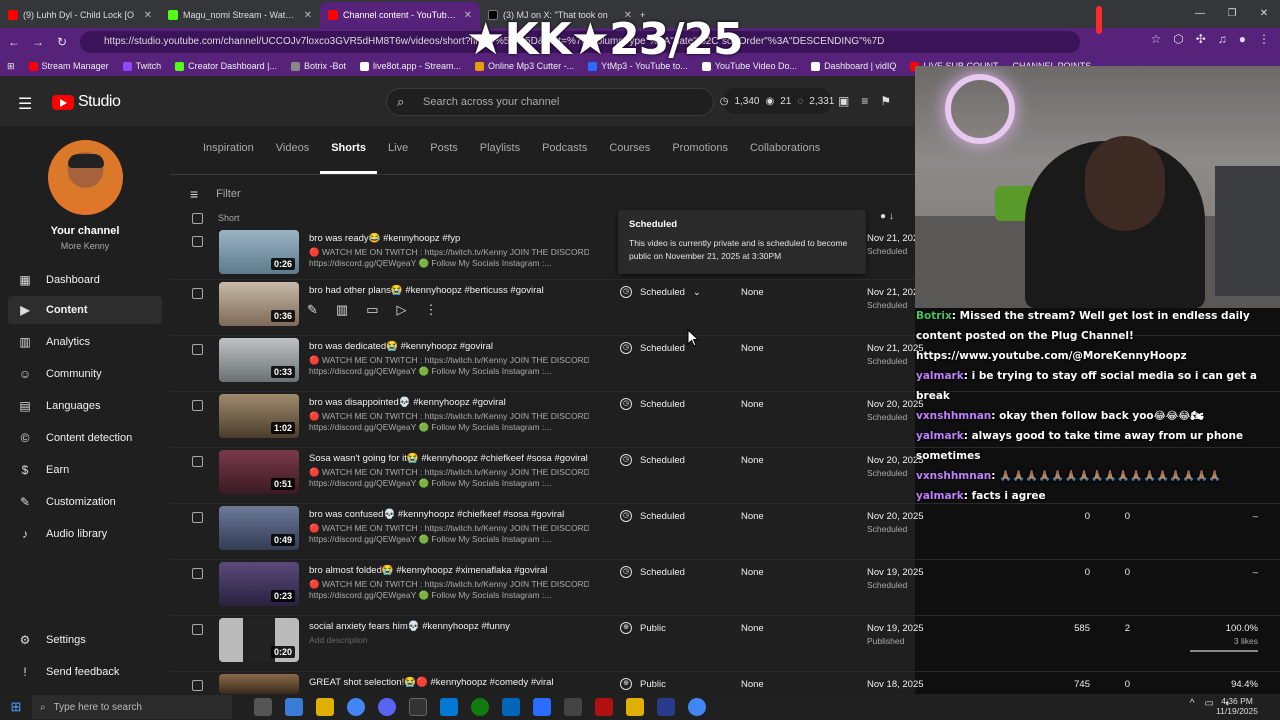 Image resolution: width=1280 pixels, height=720 pixels. Describe the element at coordinates (259, 528) in the screenshot. I see `video-thumbnail: 0:49` at that location.